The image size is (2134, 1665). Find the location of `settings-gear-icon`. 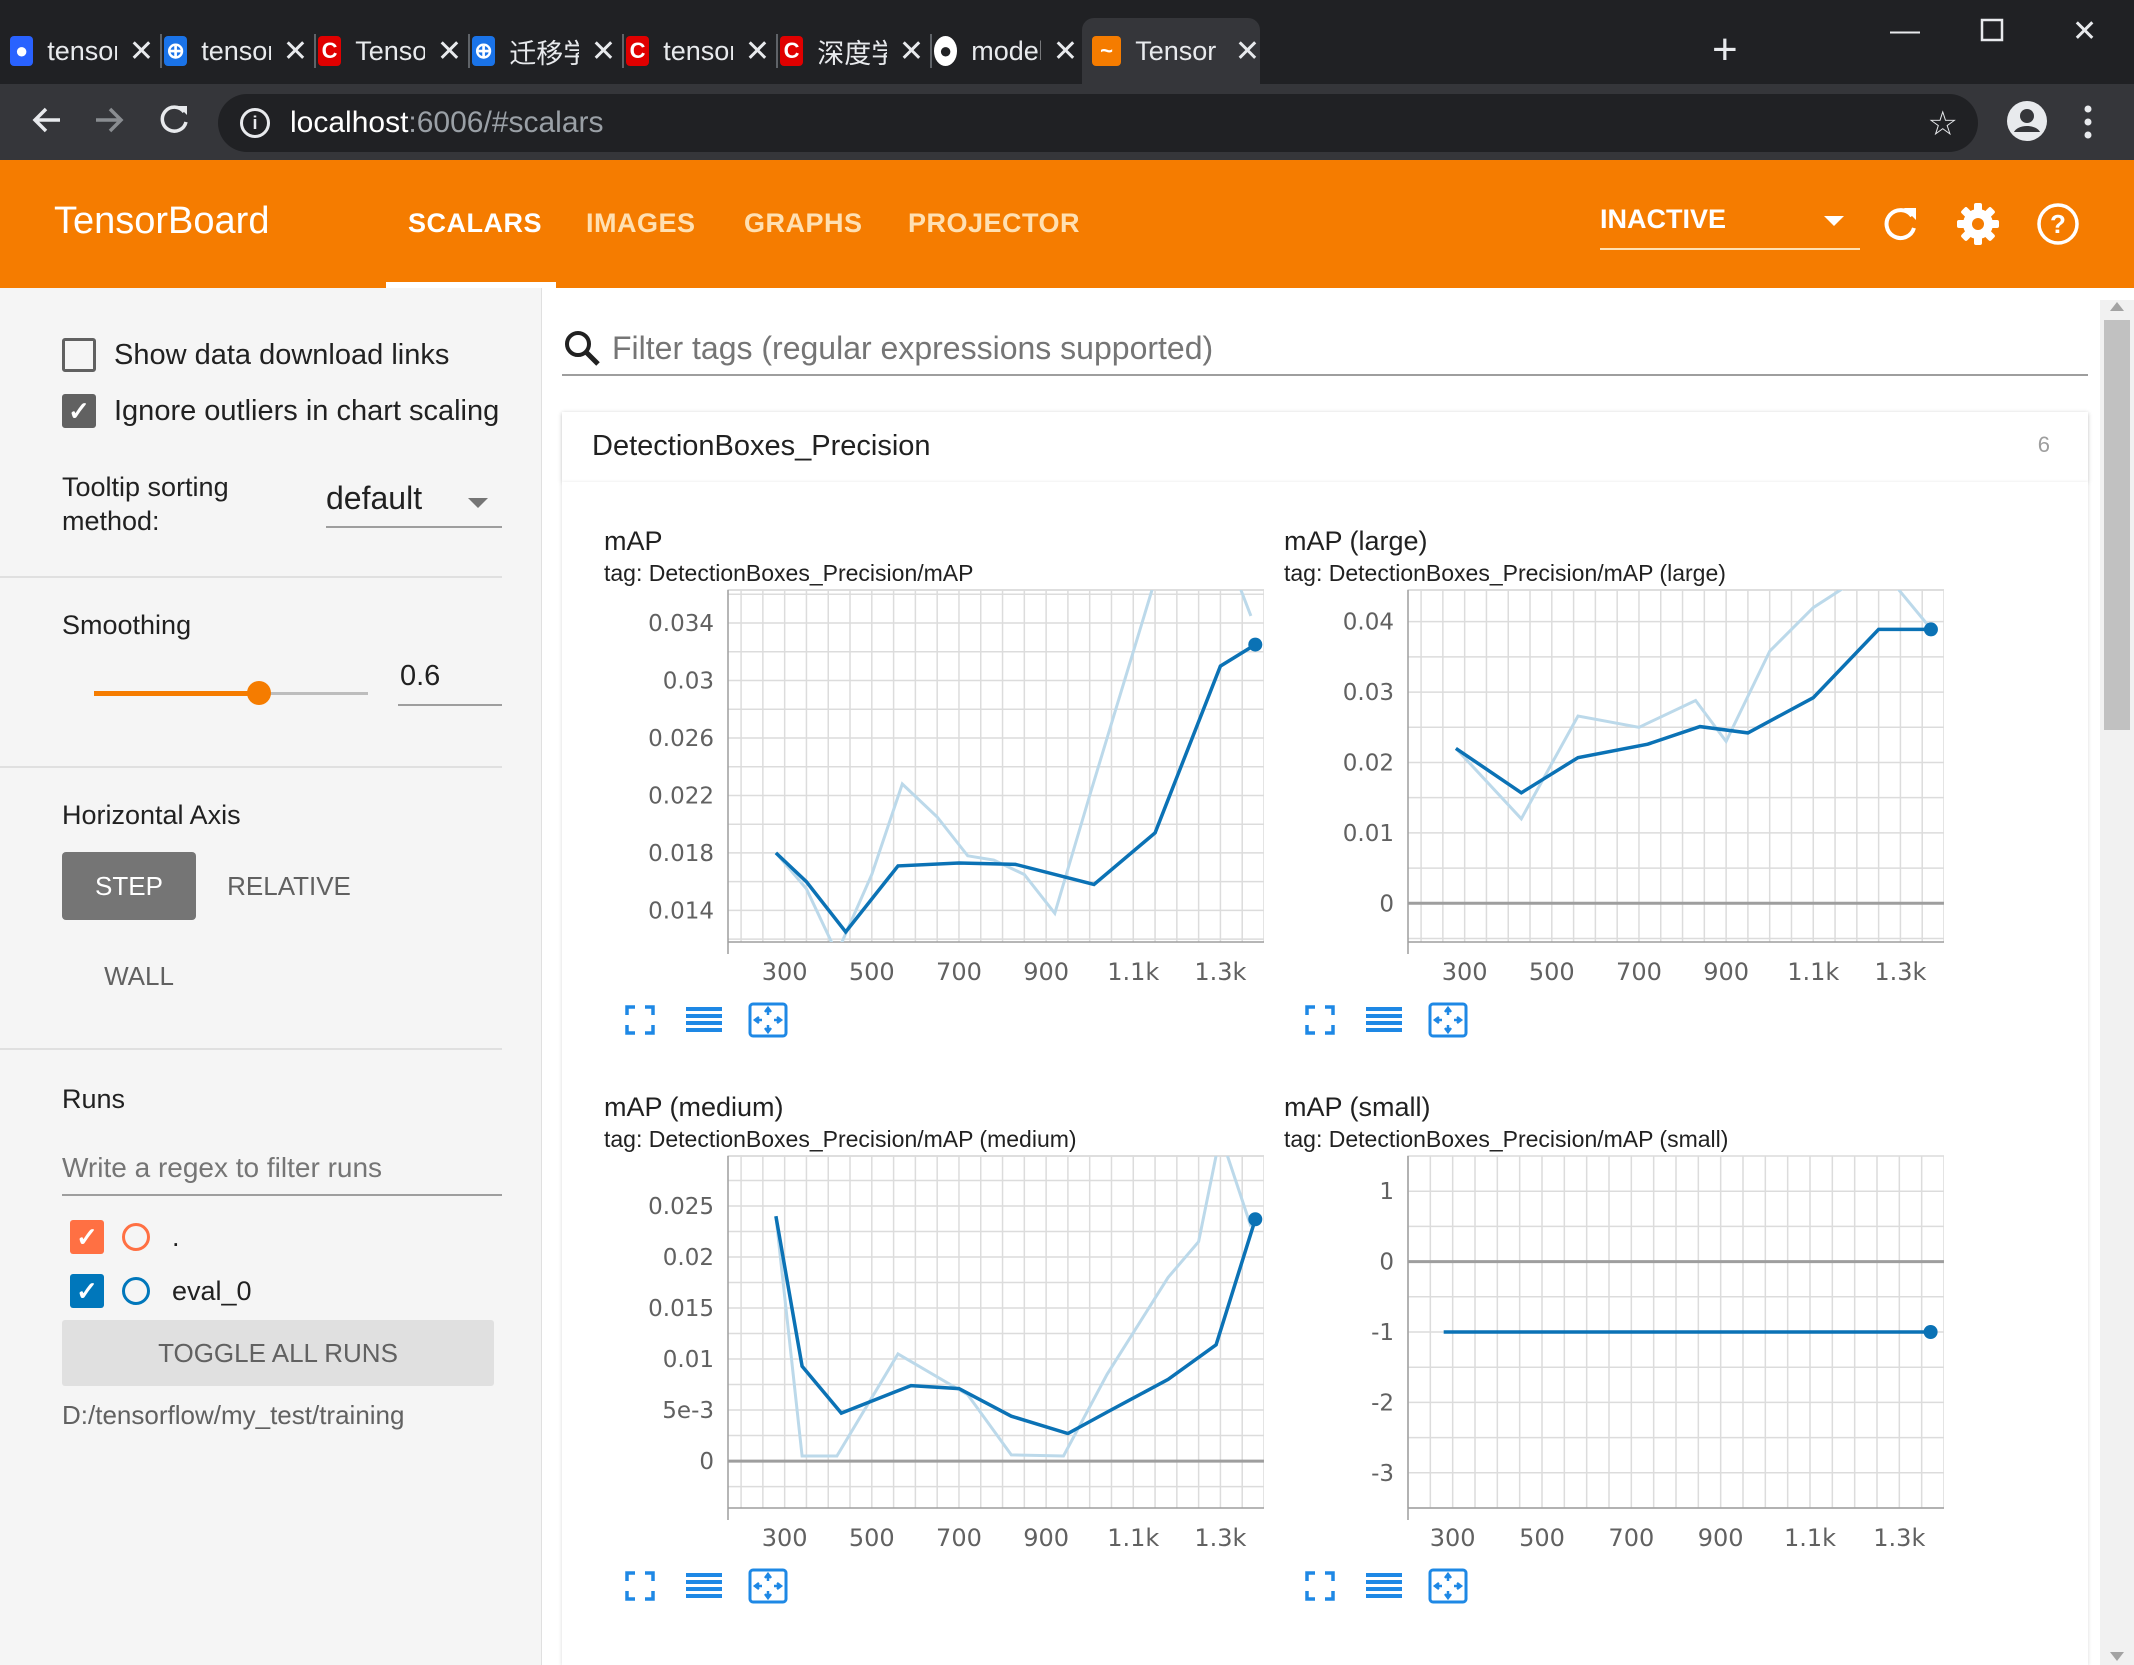

settings-gear-icon is located at coordinates (1978, 226).